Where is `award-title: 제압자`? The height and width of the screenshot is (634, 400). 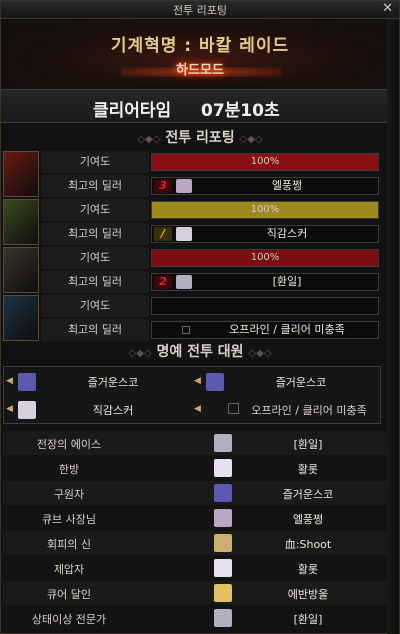
award-title: 제압자 is located at coordinates (69, 569).